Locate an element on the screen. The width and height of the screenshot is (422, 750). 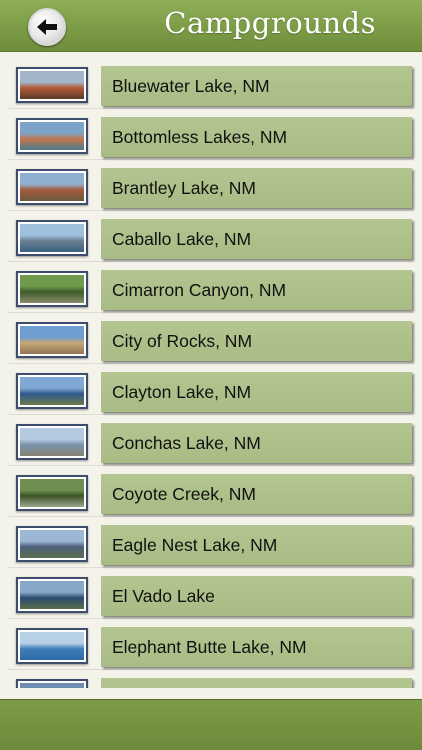
campground-button: Conchas Lake, NM is located at coordinates (256, 443).